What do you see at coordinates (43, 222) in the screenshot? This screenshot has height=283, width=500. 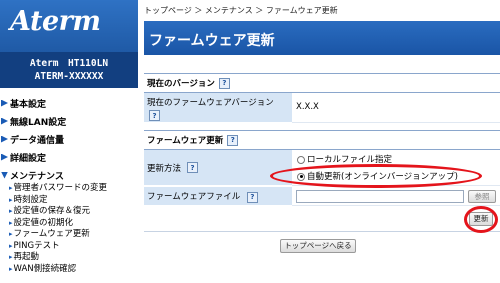 I see `nav-sub-label: 設定値の初期化` at bounding box center [43, 222].